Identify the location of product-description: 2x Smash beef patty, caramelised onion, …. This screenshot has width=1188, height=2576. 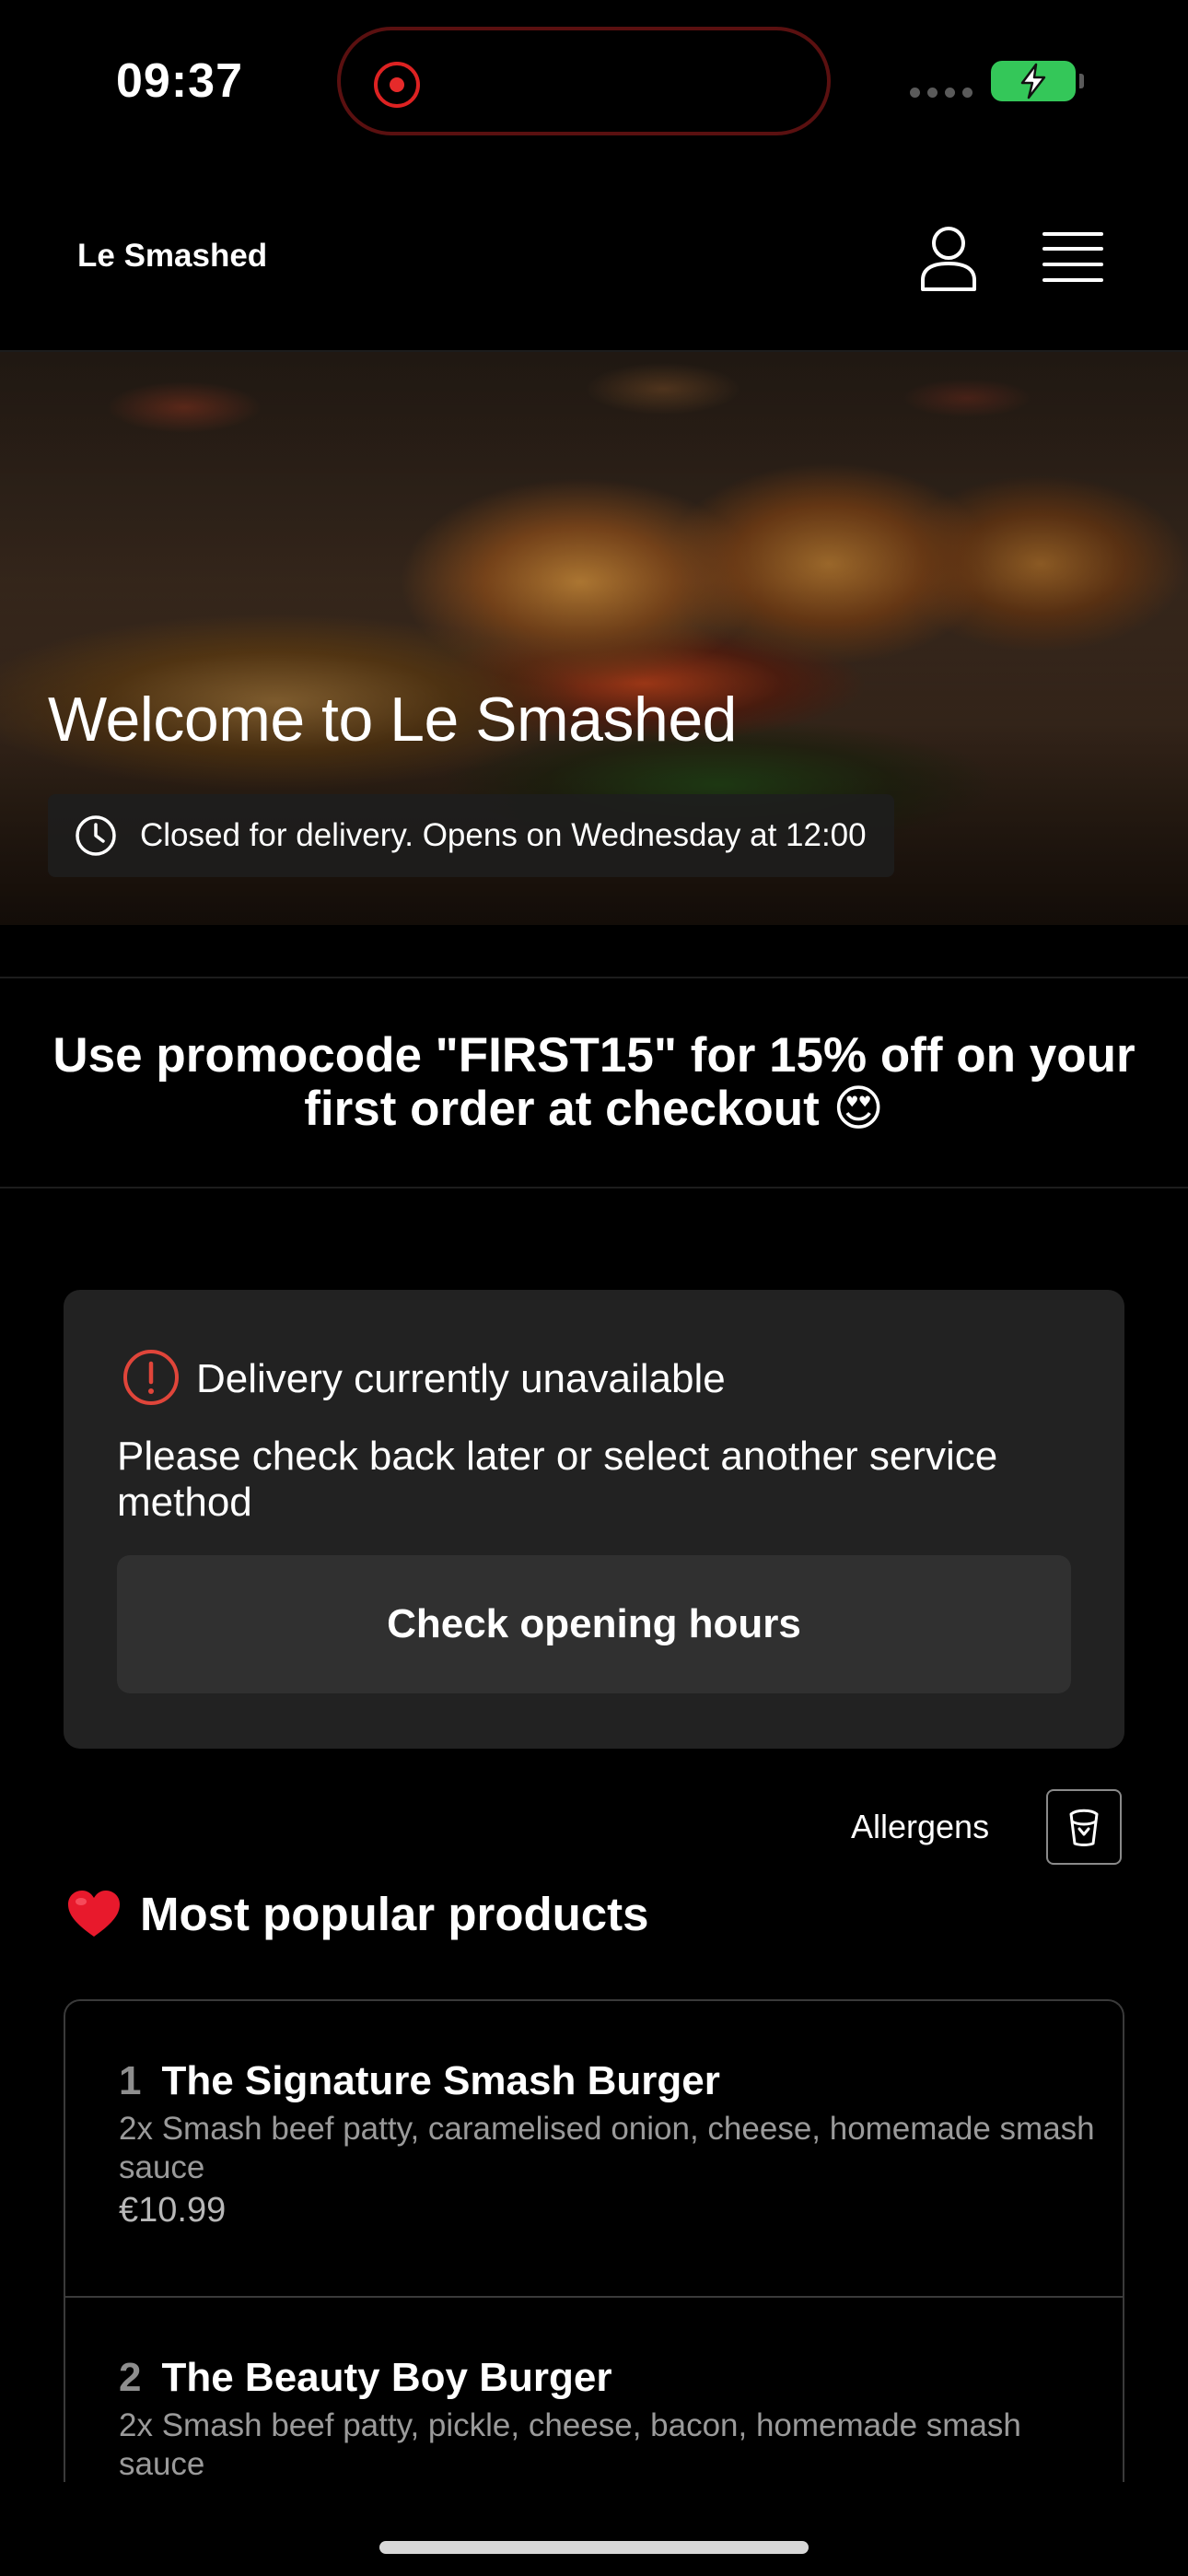
(607, 2148).